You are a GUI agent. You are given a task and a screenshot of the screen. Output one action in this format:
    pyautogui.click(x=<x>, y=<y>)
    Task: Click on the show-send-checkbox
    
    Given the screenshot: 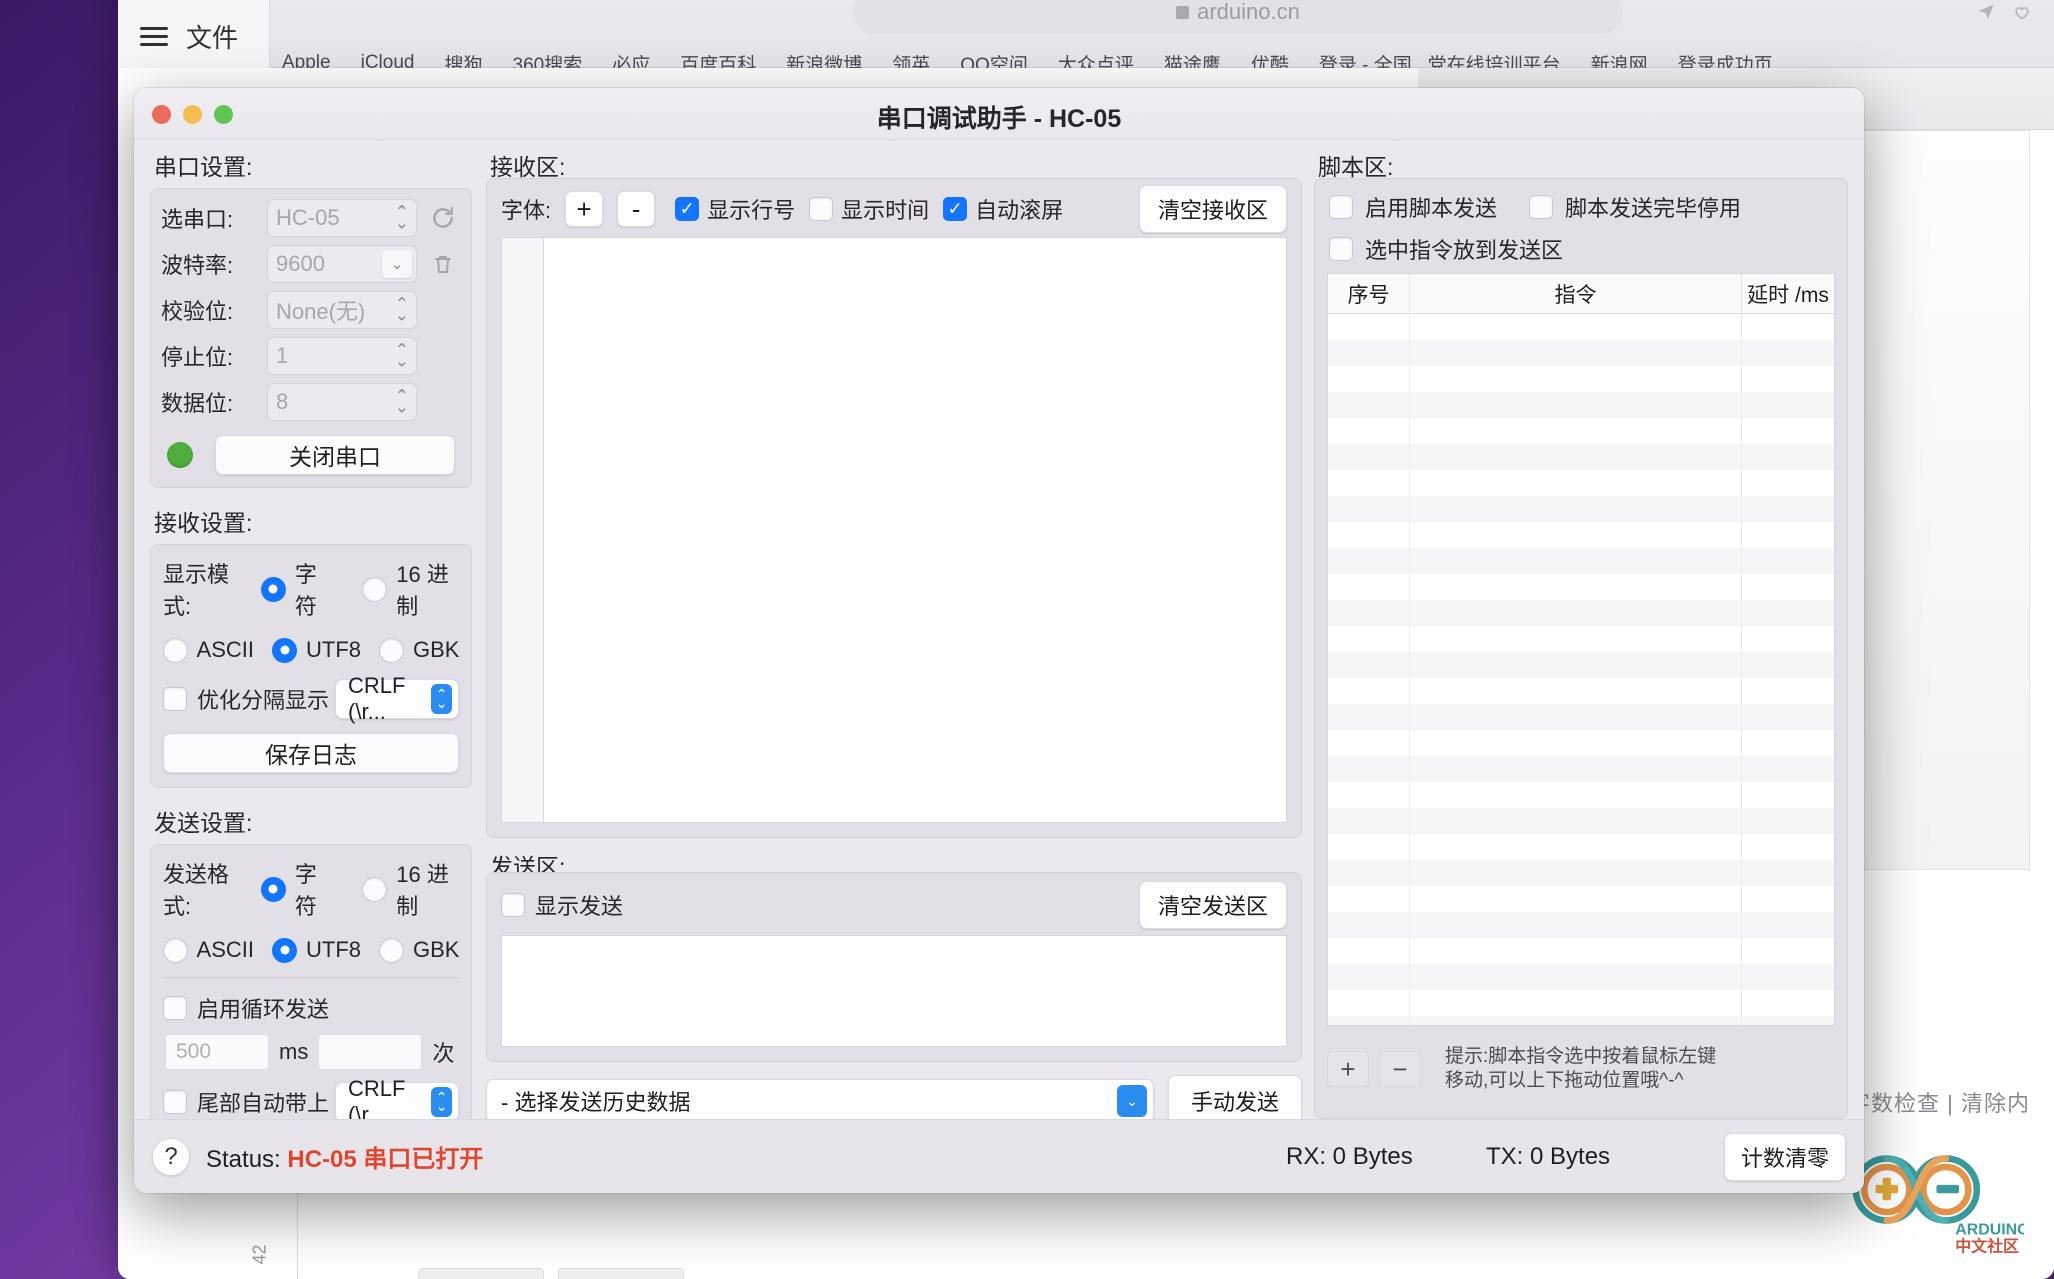 What is the action you would take?
    pyautogui.click(x=513, y=905)
    